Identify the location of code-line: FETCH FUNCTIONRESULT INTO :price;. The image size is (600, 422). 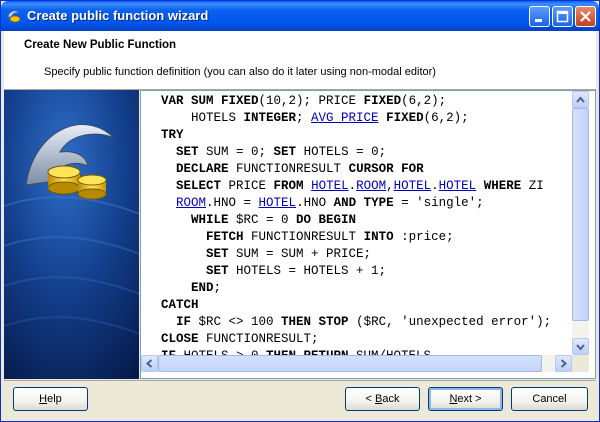
(307, 237).